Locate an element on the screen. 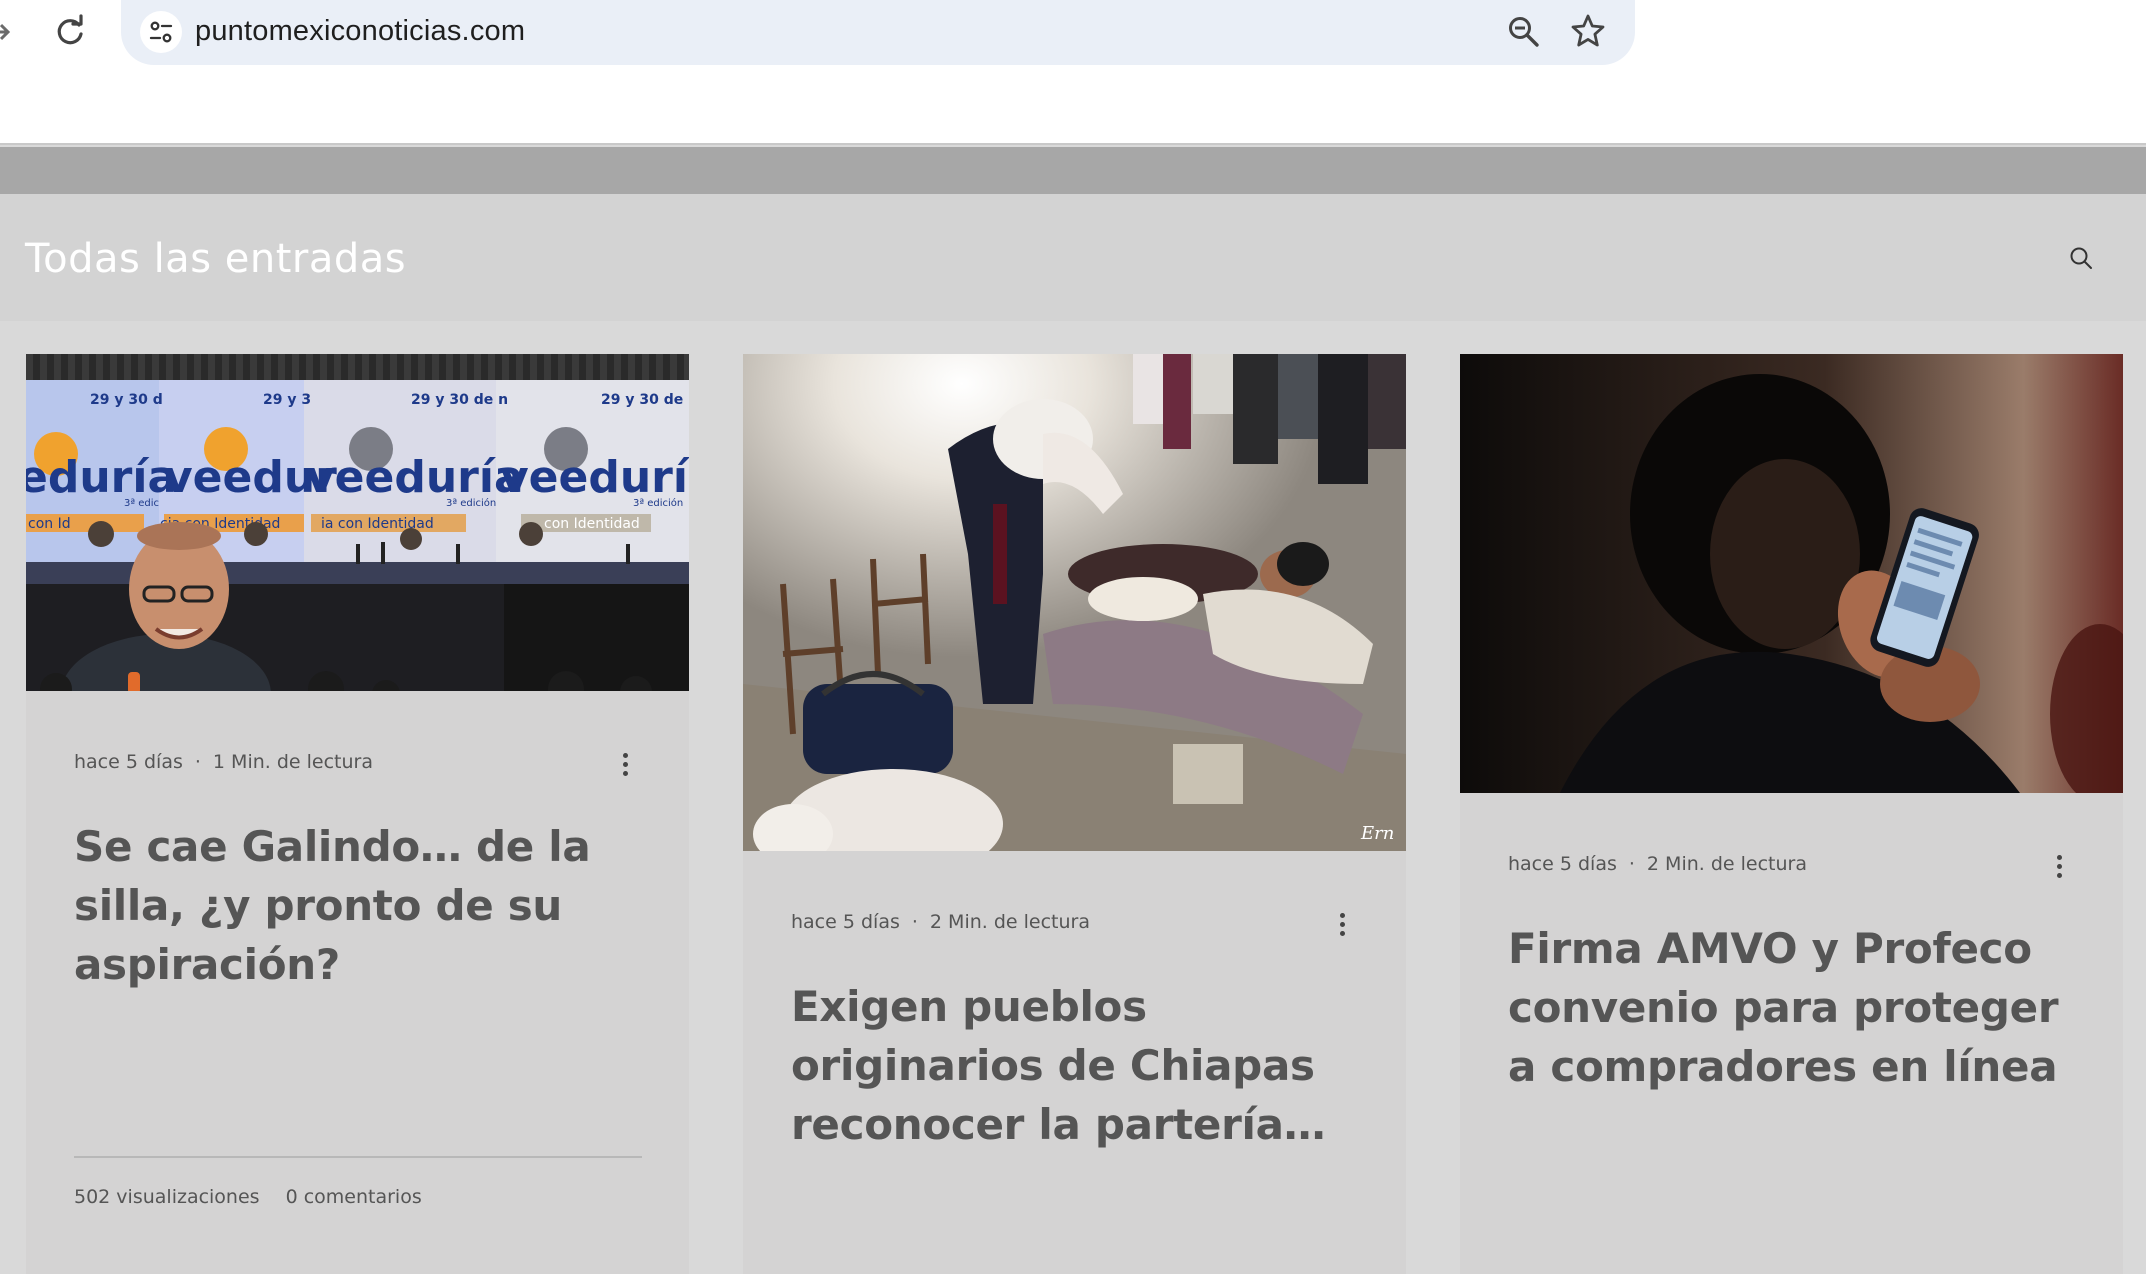 Image resolution: width=2146 pixels, height=1274 pixels. post-divider is located at coordinates (358, 1157).